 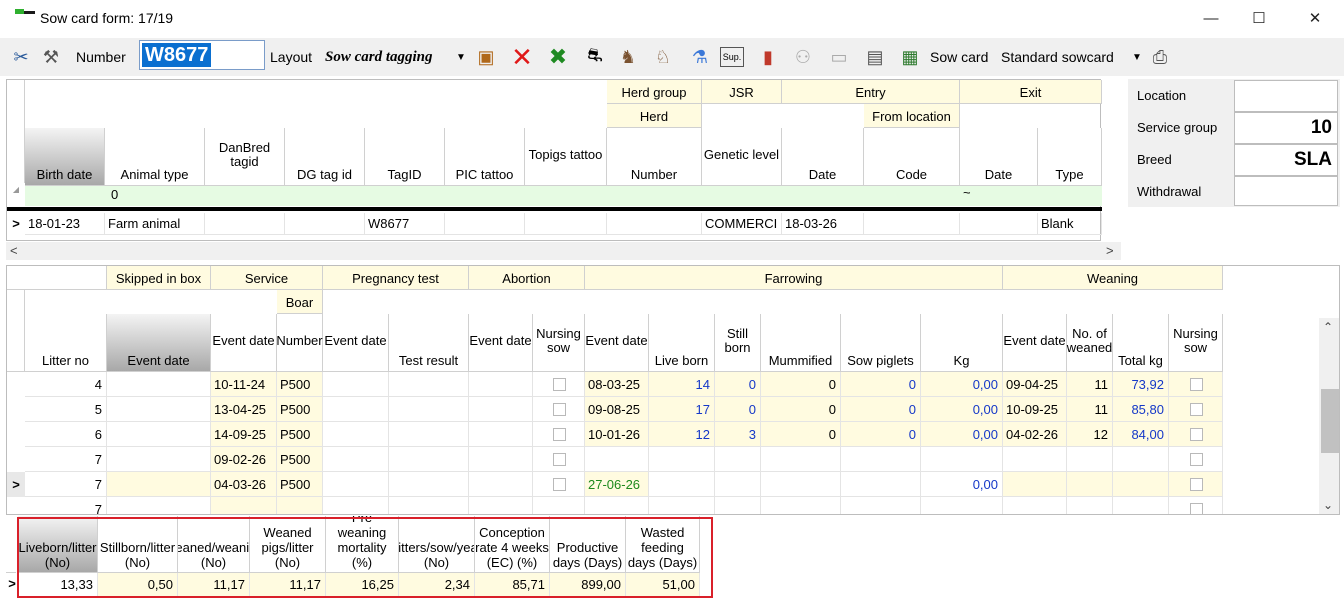 What do you see at coordinates (1259, 18) in the screenshot?
I see `maximize-button: ☐` at bounding box center [1259, 18].